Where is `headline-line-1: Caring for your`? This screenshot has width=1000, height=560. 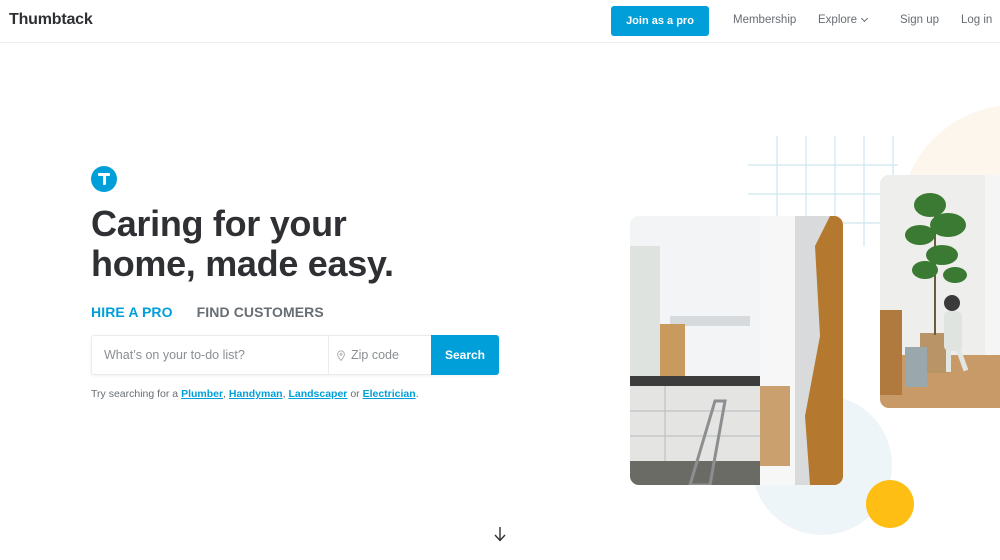 headline-line-1: Caring for your is located at coordinates (219, 223).